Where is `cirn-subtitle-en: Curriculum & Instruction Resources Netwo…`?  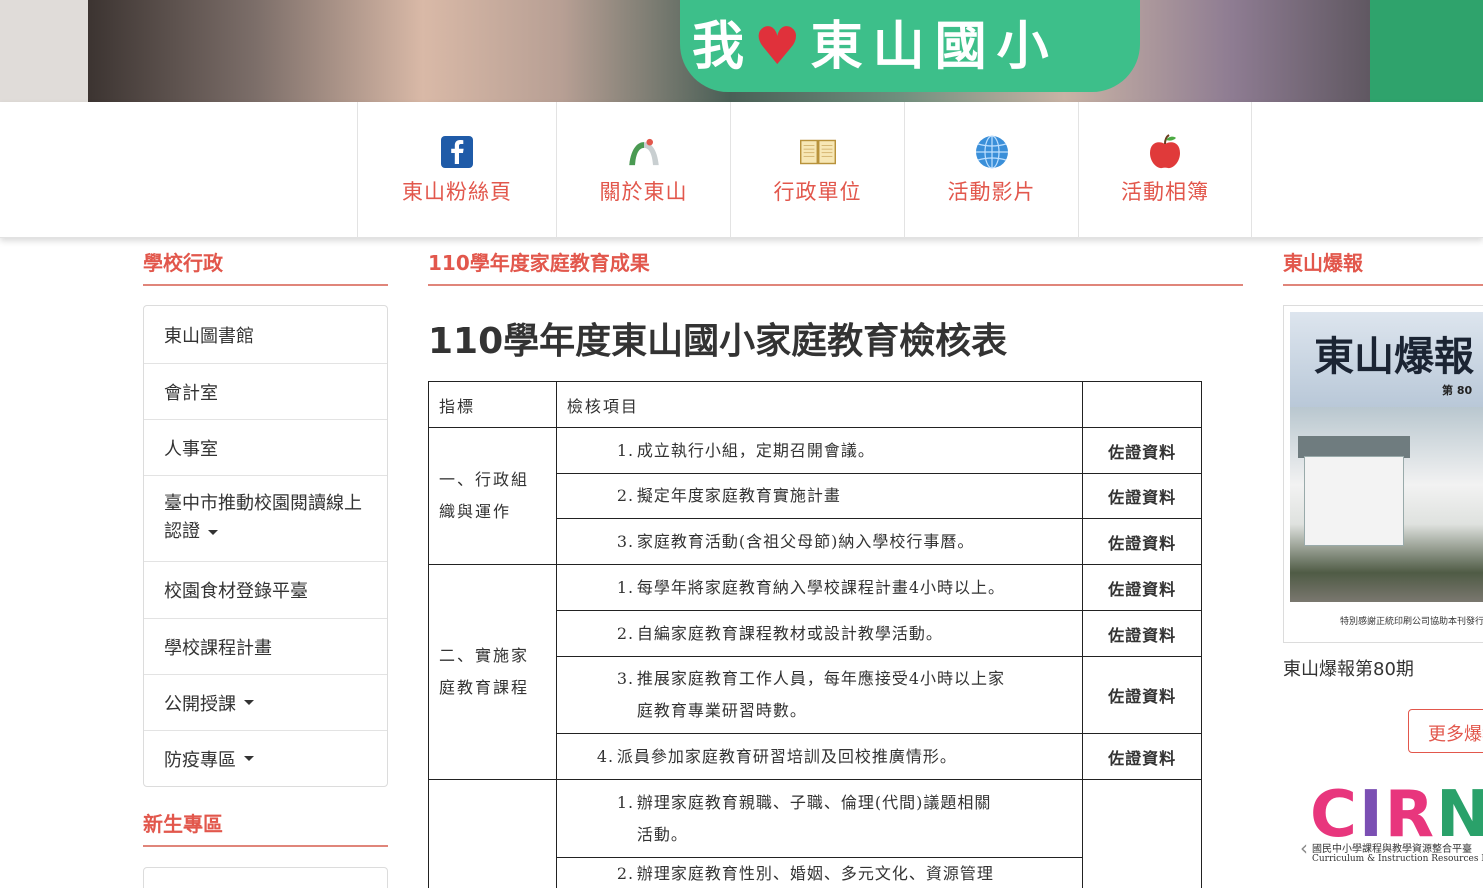
cirn-subtitle-en: Curriculum & Instruction Resources Netwo… is located at coordinates (1397, 859).